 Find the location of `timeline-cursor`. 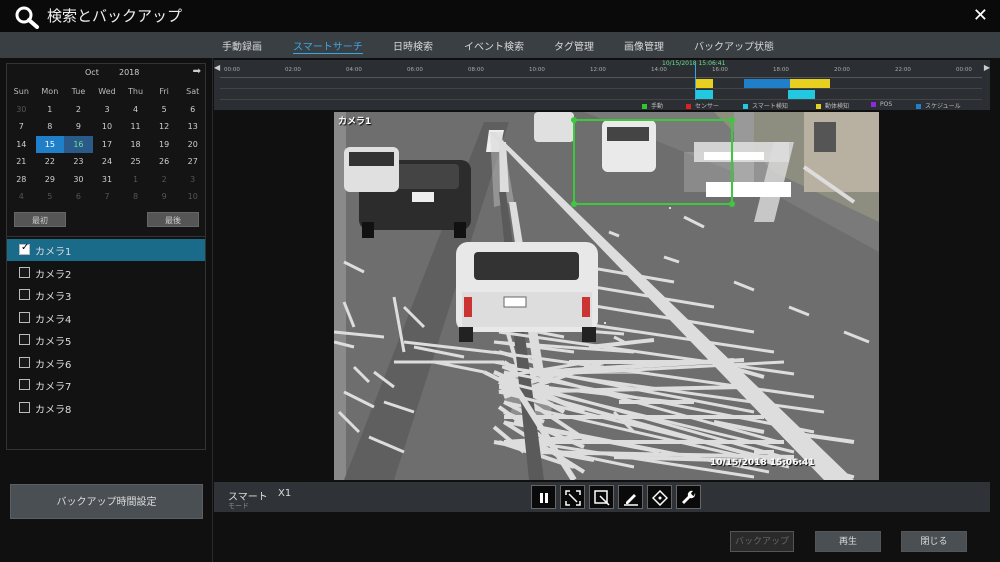

timeline-cursor is located at coordinates (695, 81).